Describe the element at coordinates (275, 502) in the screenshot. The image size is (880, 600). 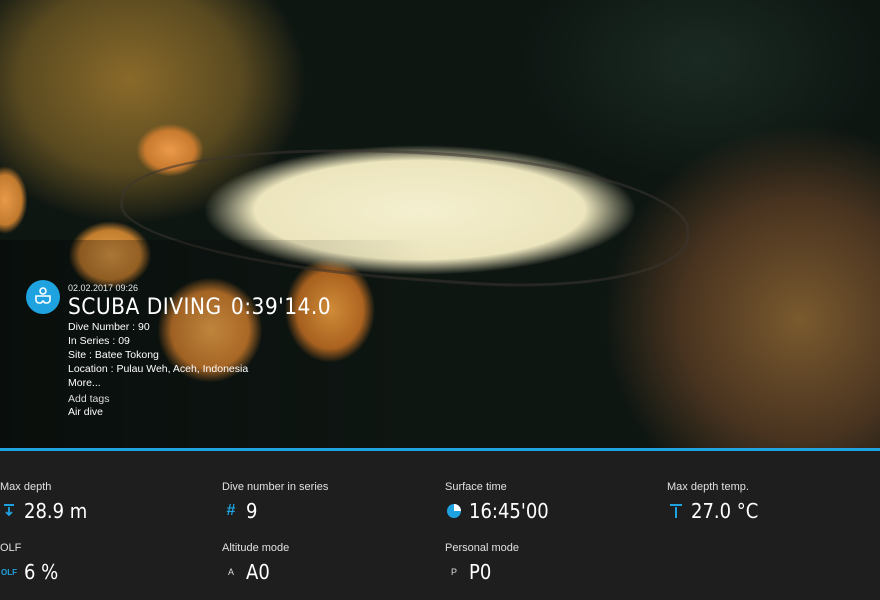
I see `stat-dive-number-in-series: Dive number in series # 9` at that location.